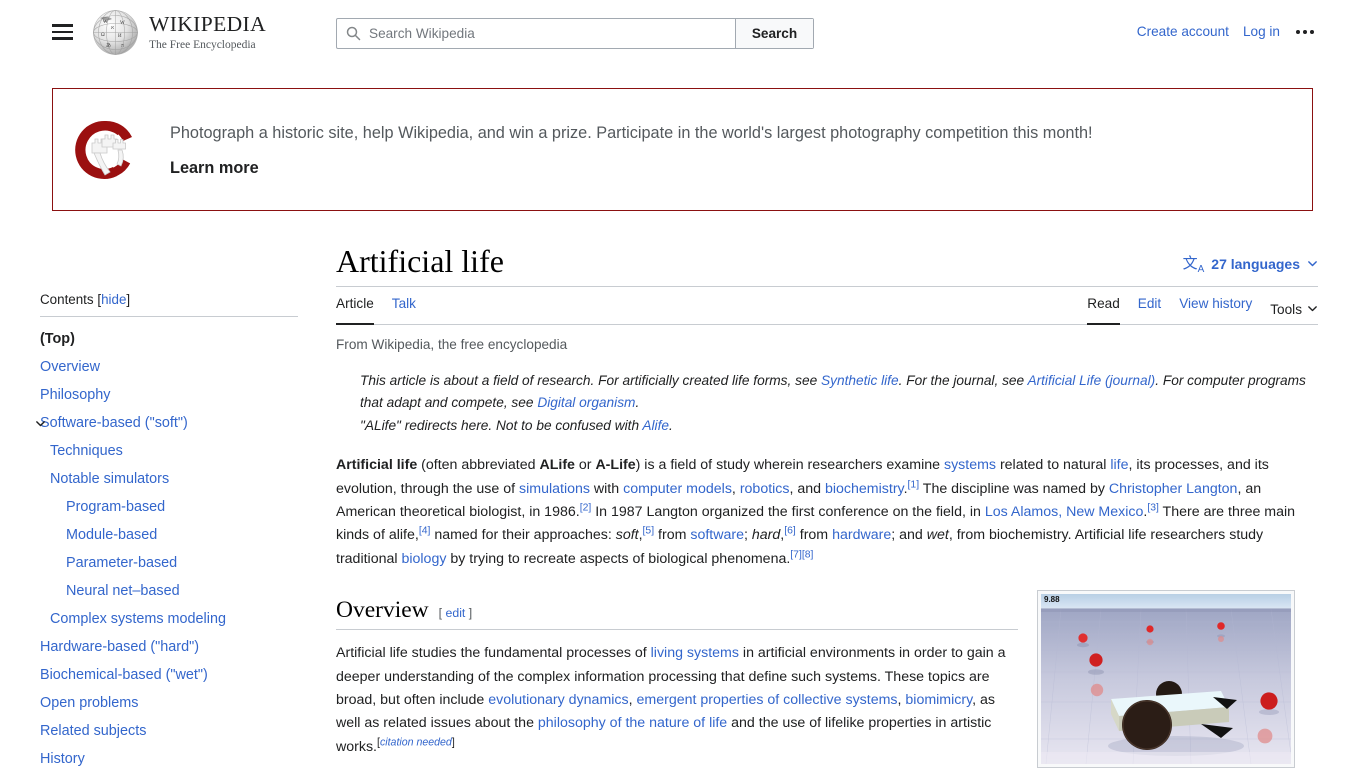 This screenshot has height=773, width=1366. Describe the element at coordinates (170, 619) in the screenshot. I see `toc-item-complex-systems-modeling: Complex systems modeling` at that location.